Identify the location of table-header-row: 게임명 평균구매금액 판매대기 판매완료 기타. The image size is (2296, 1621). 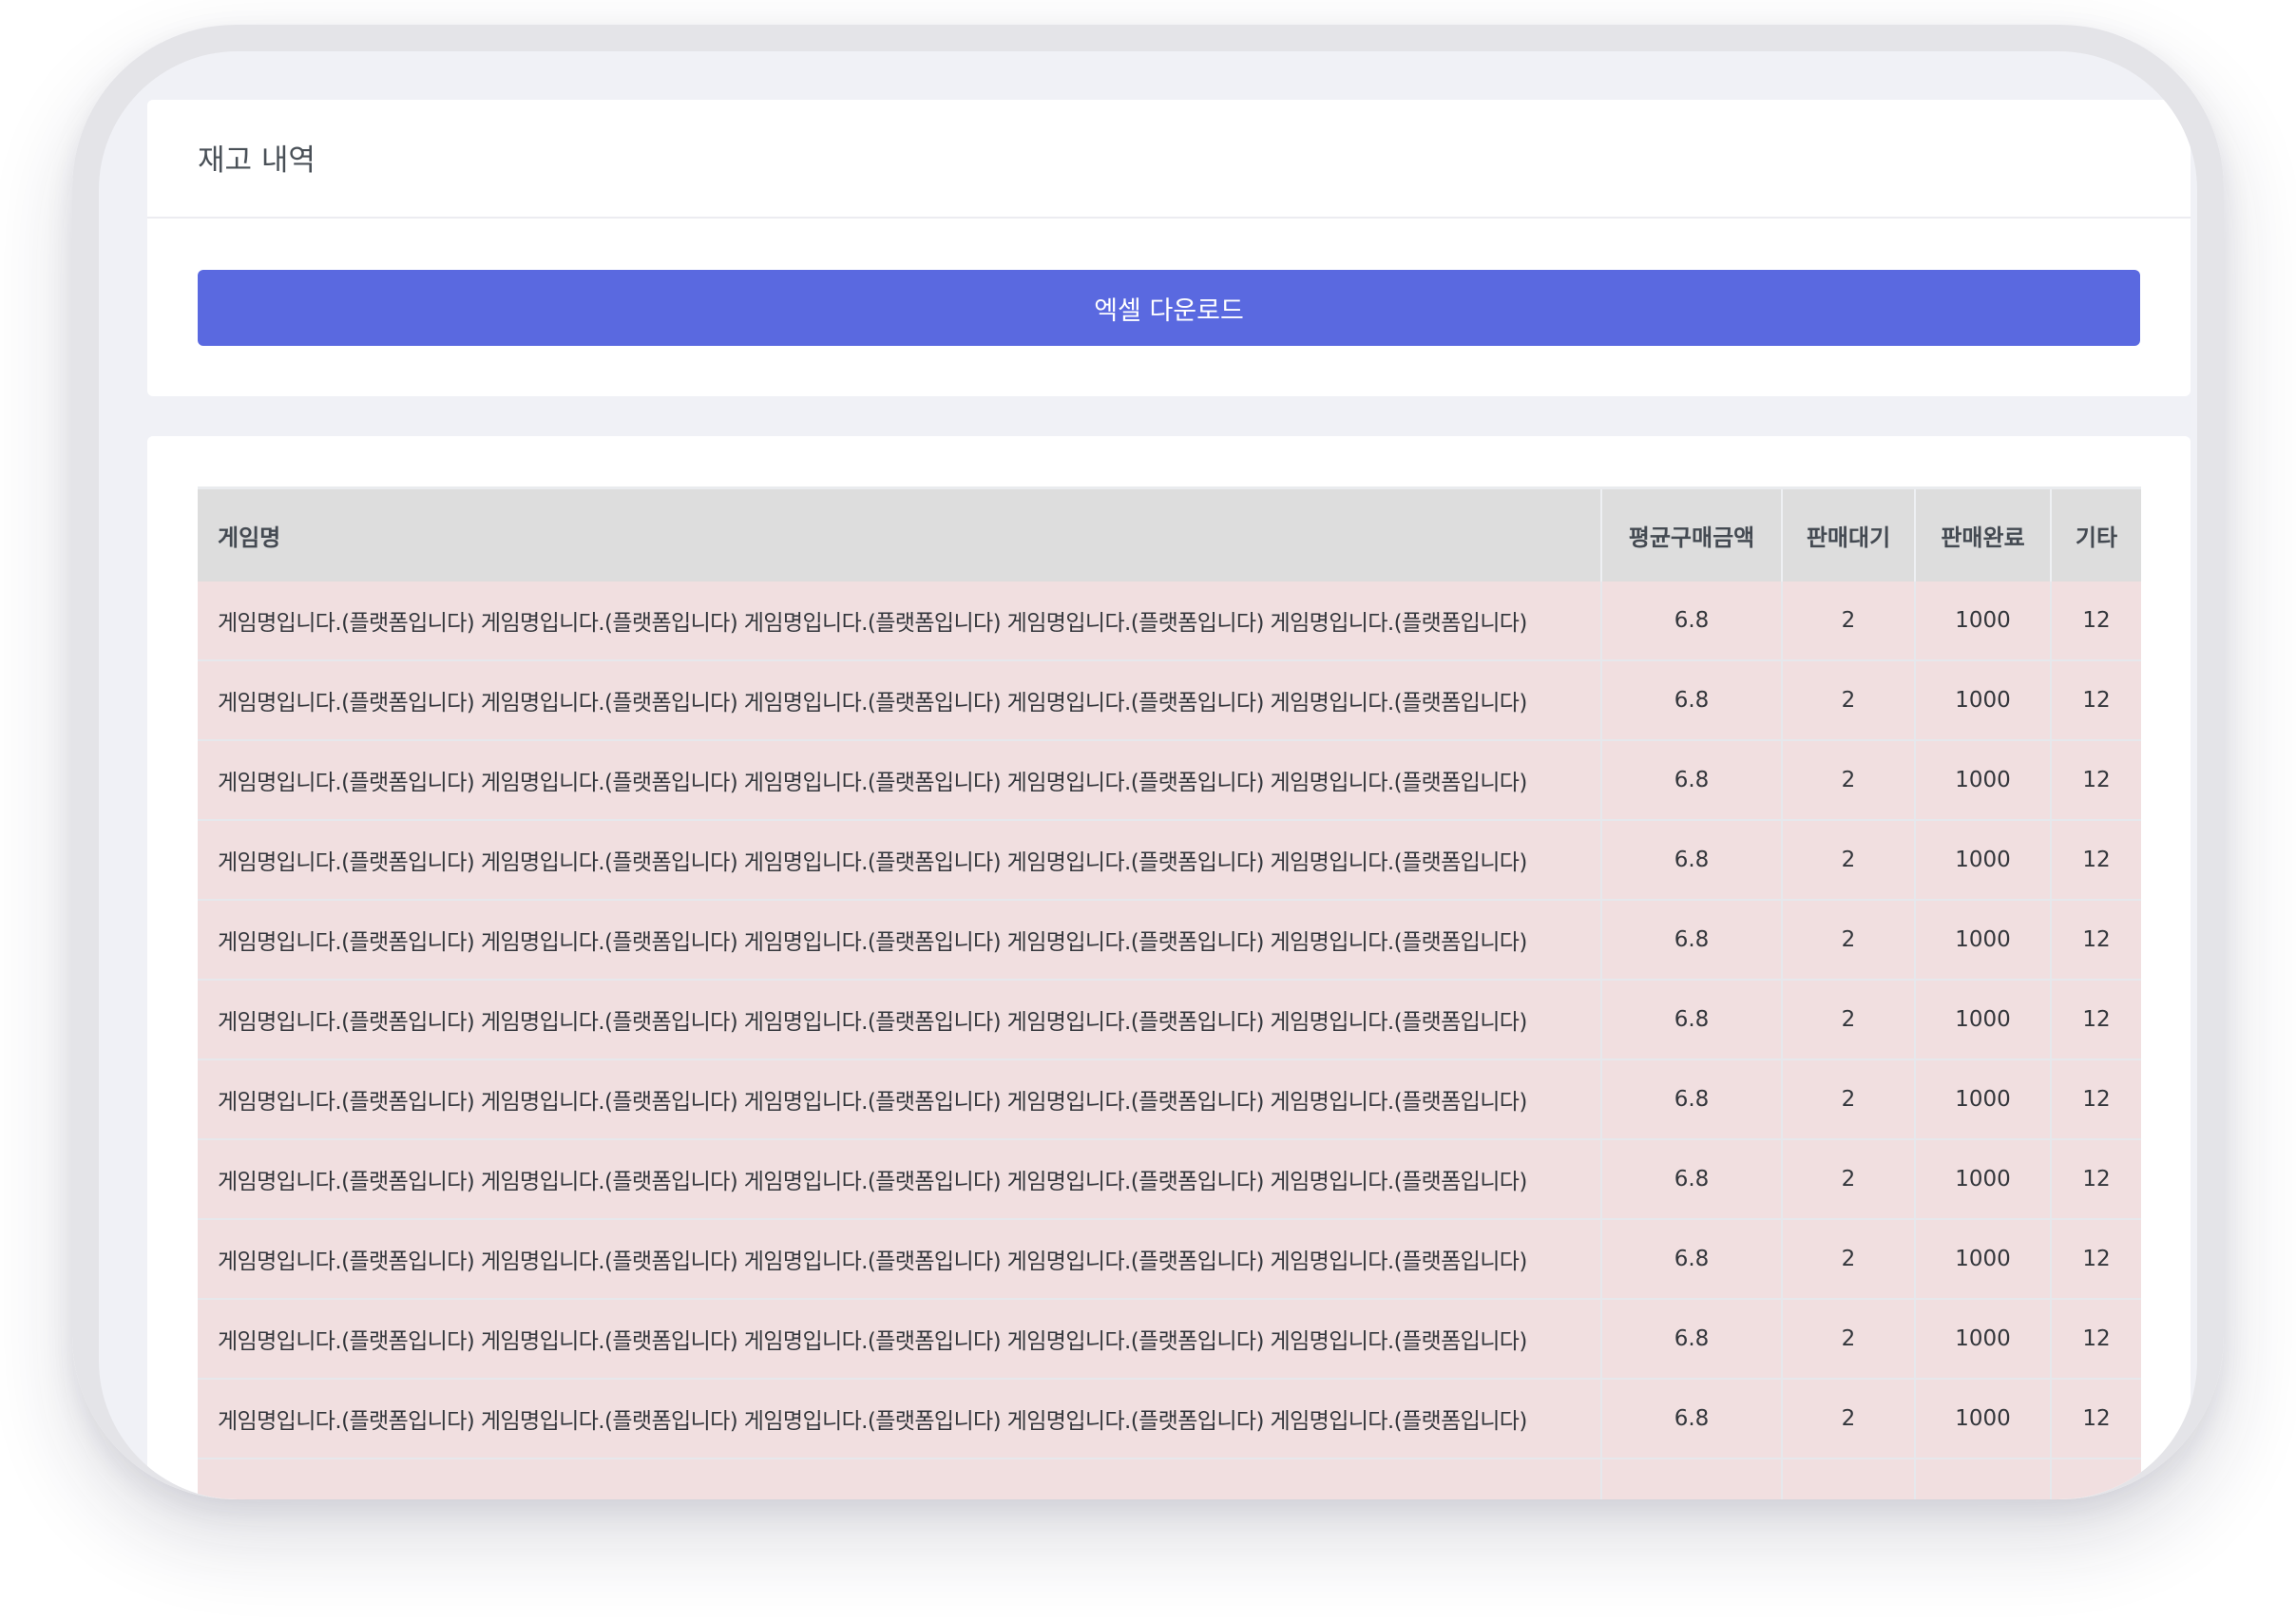
(1169, 534).